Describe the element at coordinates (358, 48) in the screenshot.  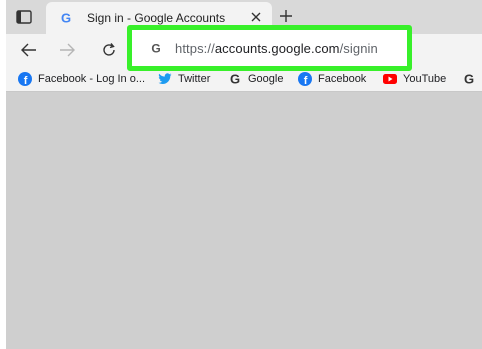
I see `url-path: /signin` at that location.